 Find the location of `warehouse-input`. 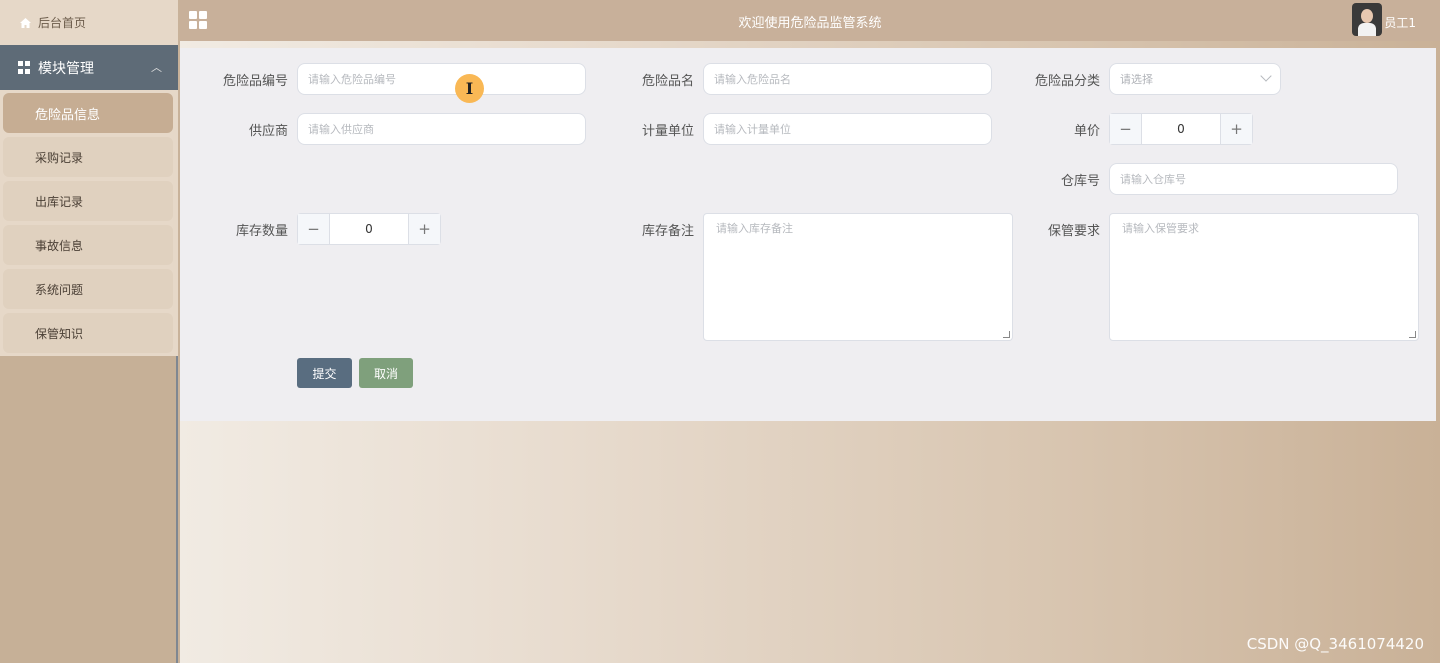

warehouse-input is located at coordinates (1253, 179).